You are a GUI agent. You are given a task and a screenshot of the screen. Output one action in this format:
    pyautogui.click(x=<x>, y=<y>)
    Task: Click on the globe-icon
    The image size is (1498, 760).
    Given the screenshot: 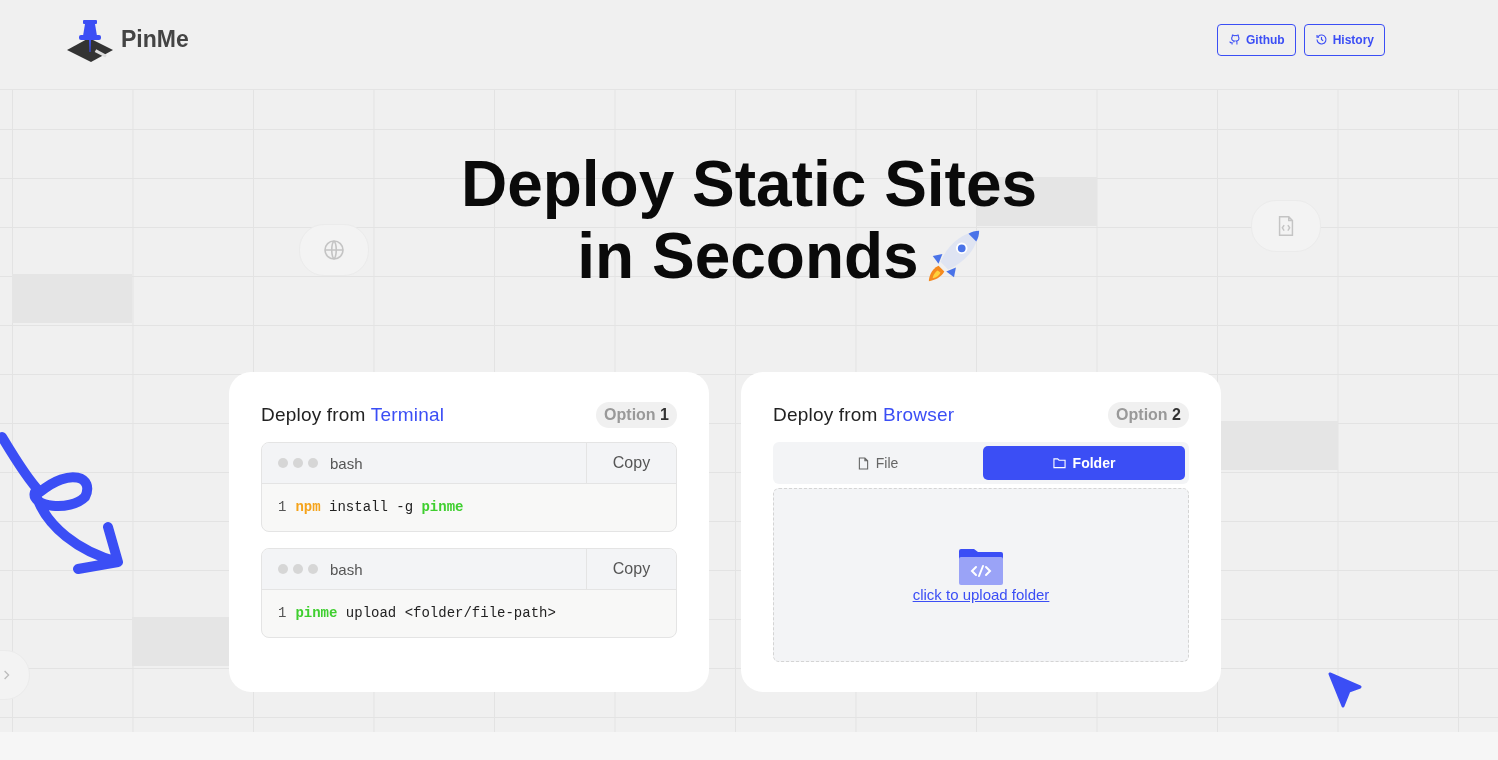 What is the action you would take?
    pyautogui.click(x=334, y=250)
    